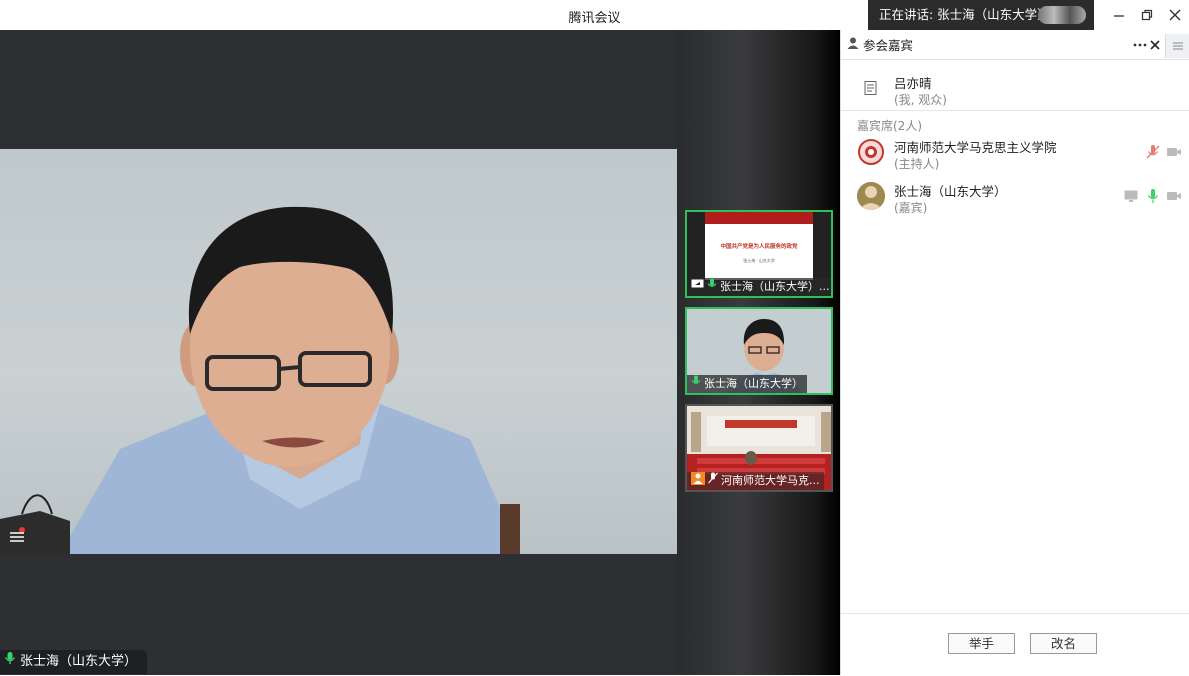 This screenshot has width=1189, height=676. I want to click on thumbnail-speaker-video: 张士海（山东大学）, so click(759, 351).